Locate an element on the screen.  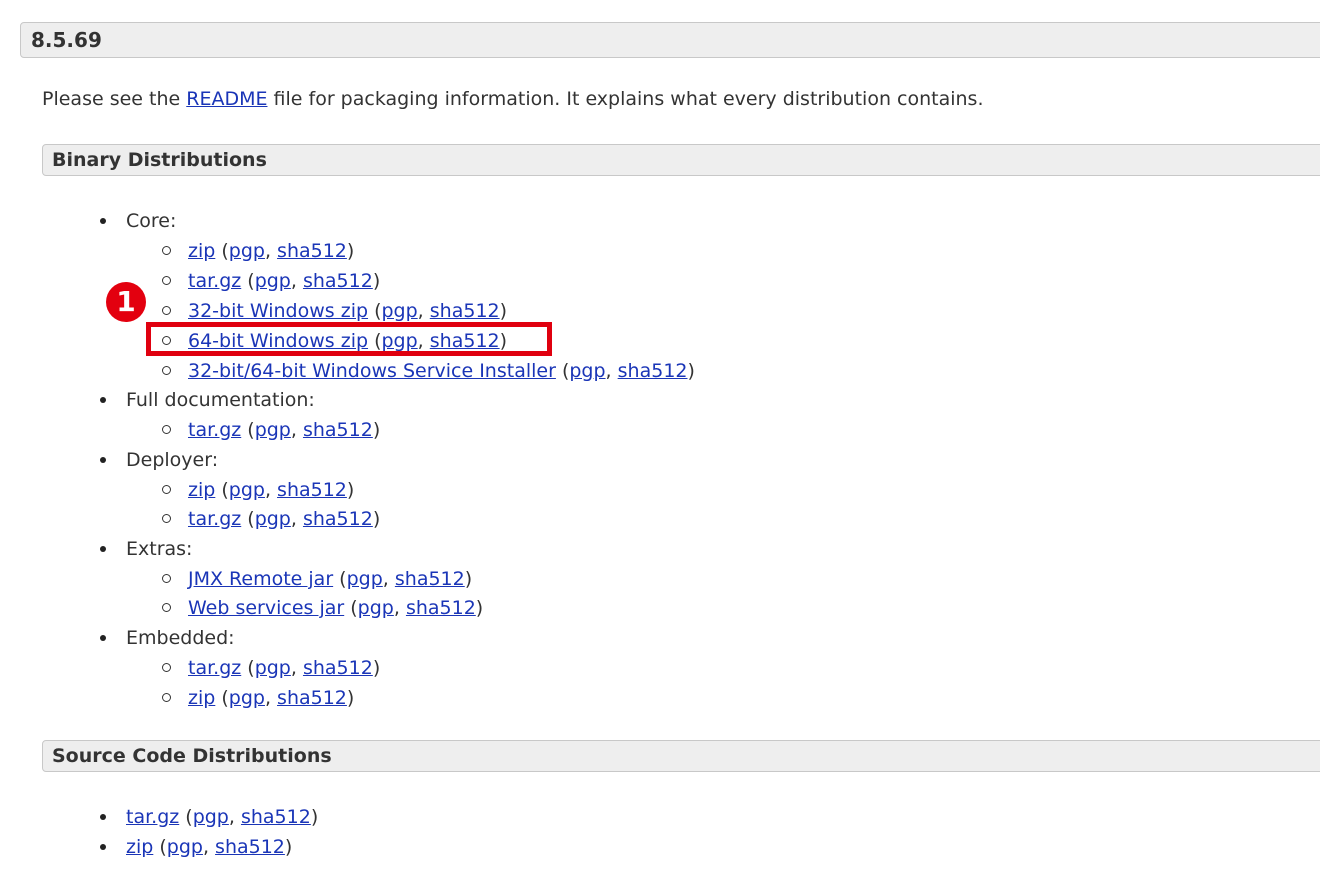
readme-link: README is located at coordinates (226, 99).